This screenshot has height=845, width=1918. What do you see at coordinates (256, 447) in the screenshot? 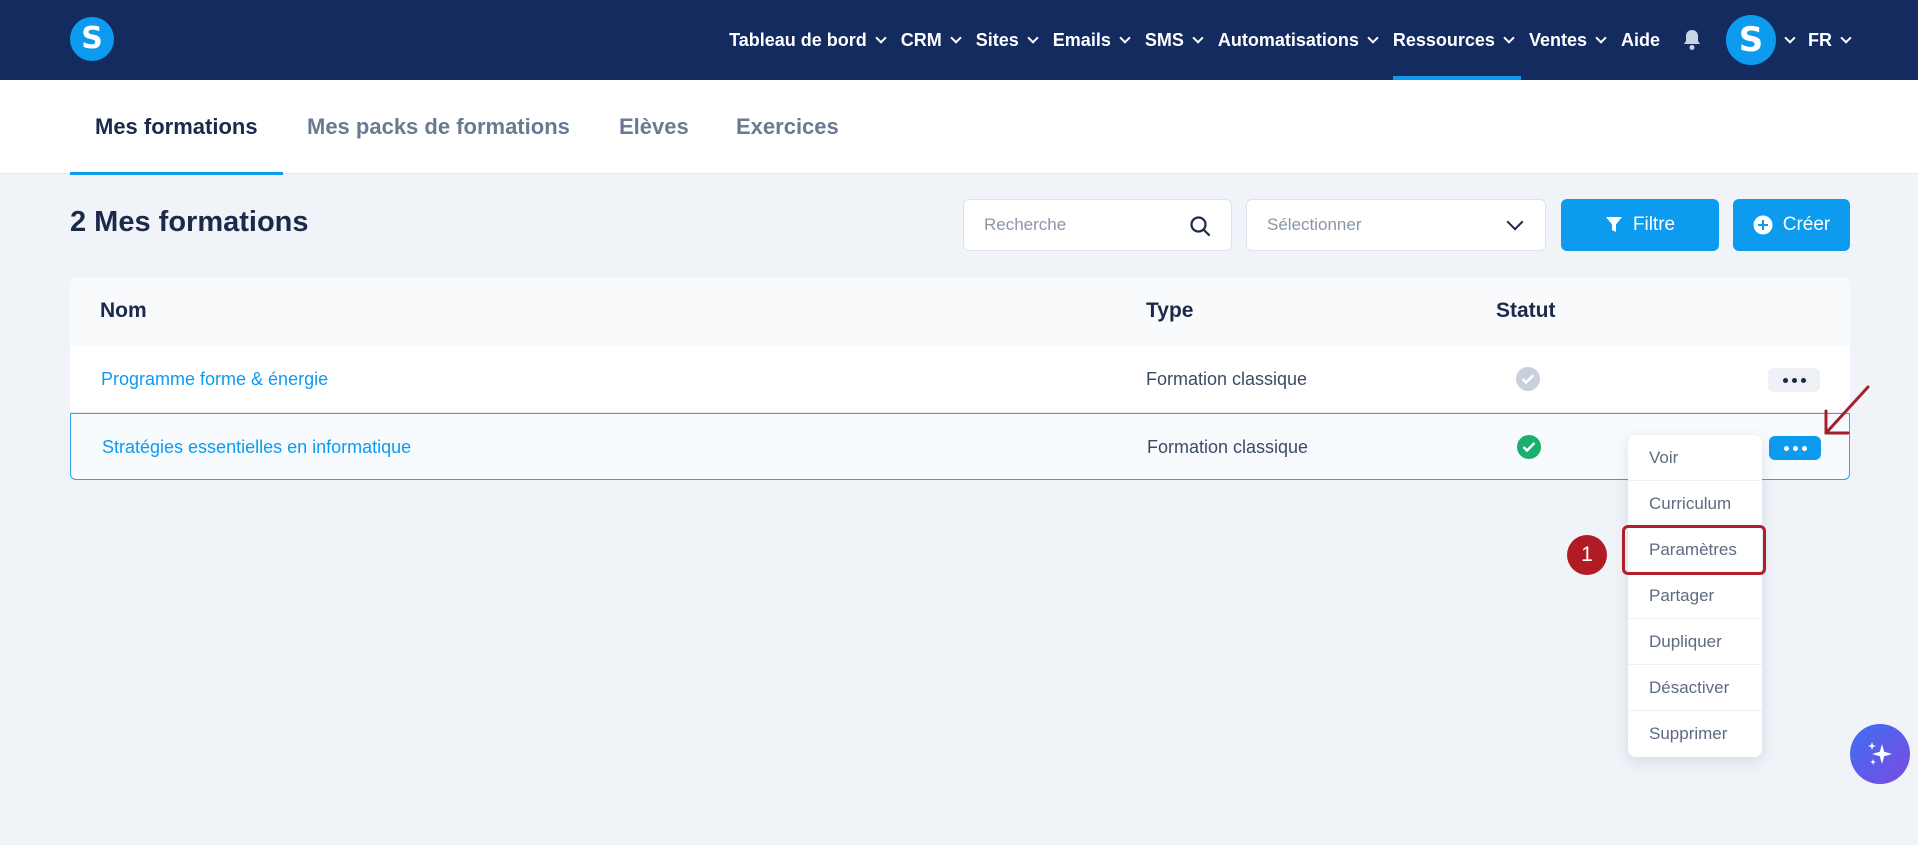
I see `formation-name-link: Stratégies essentielles en informatique` at bounding box center [256, 447].